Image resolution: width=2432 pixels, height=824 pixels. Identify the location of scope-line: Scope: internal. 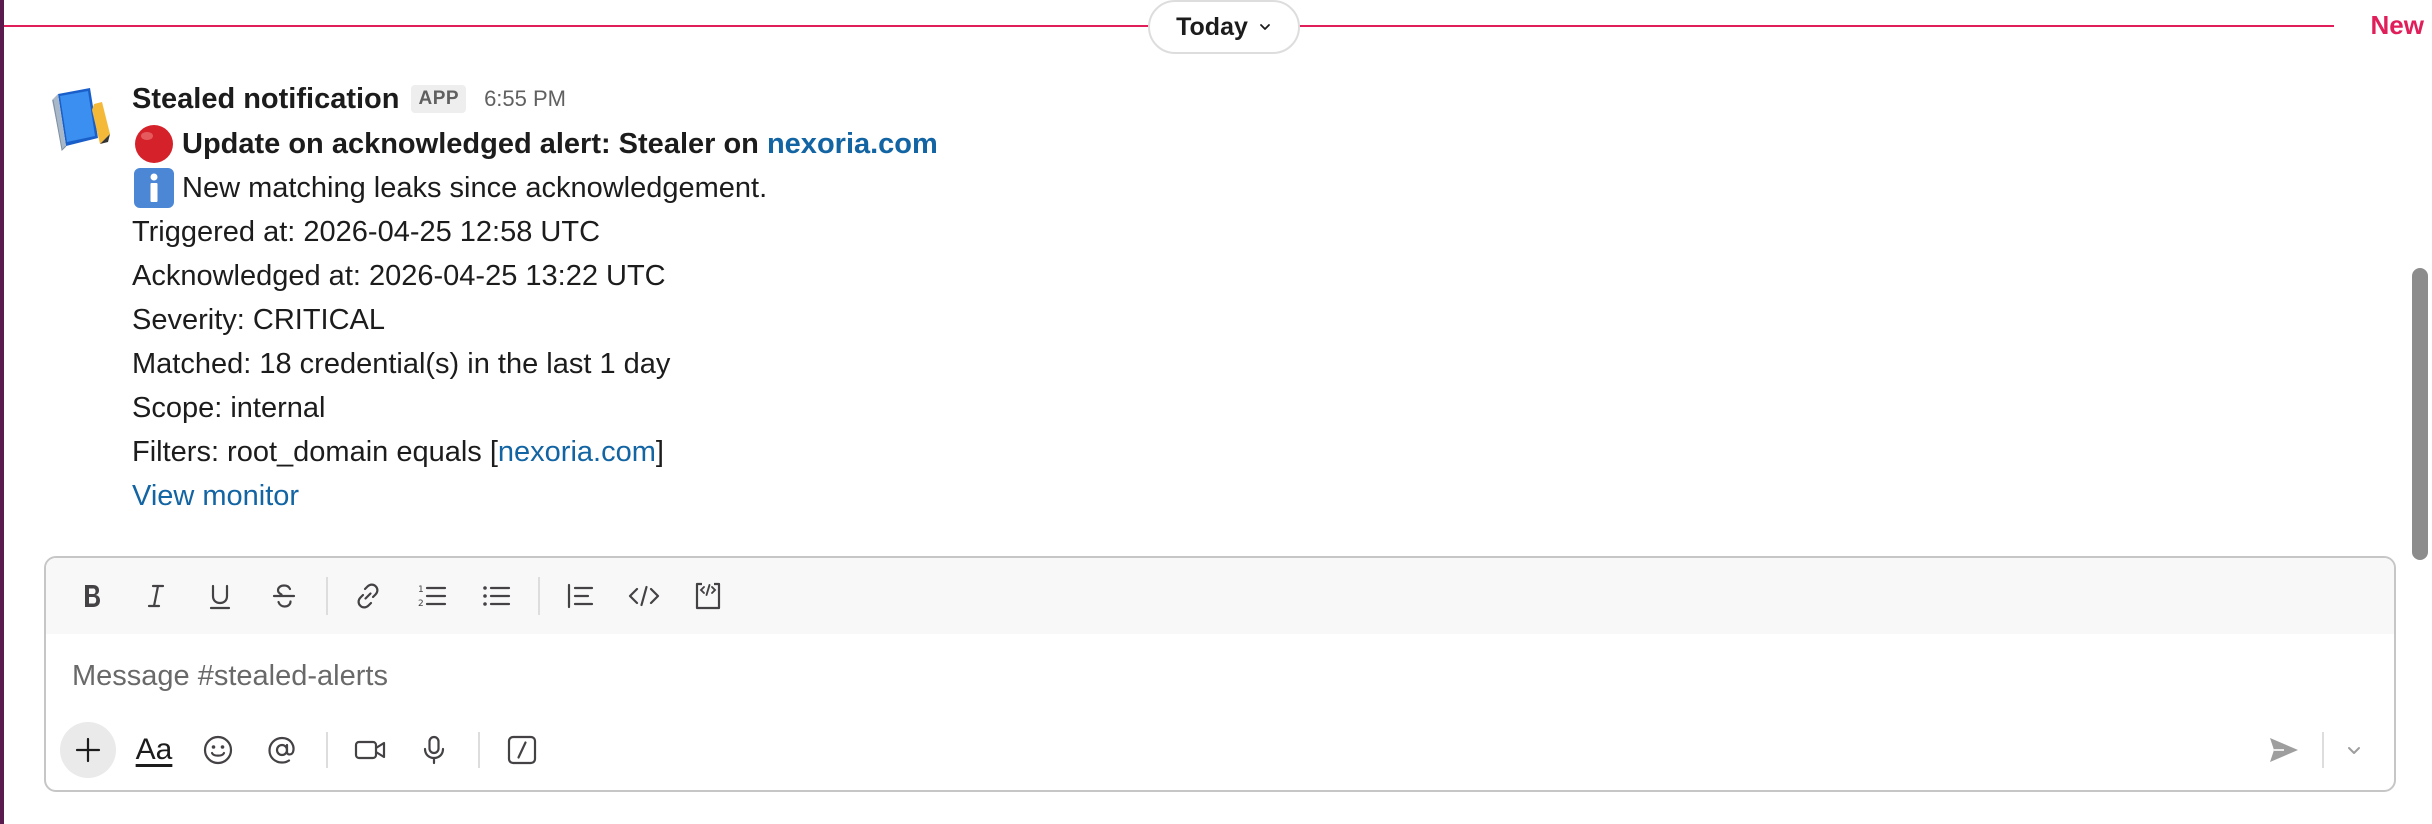
(229, 408).